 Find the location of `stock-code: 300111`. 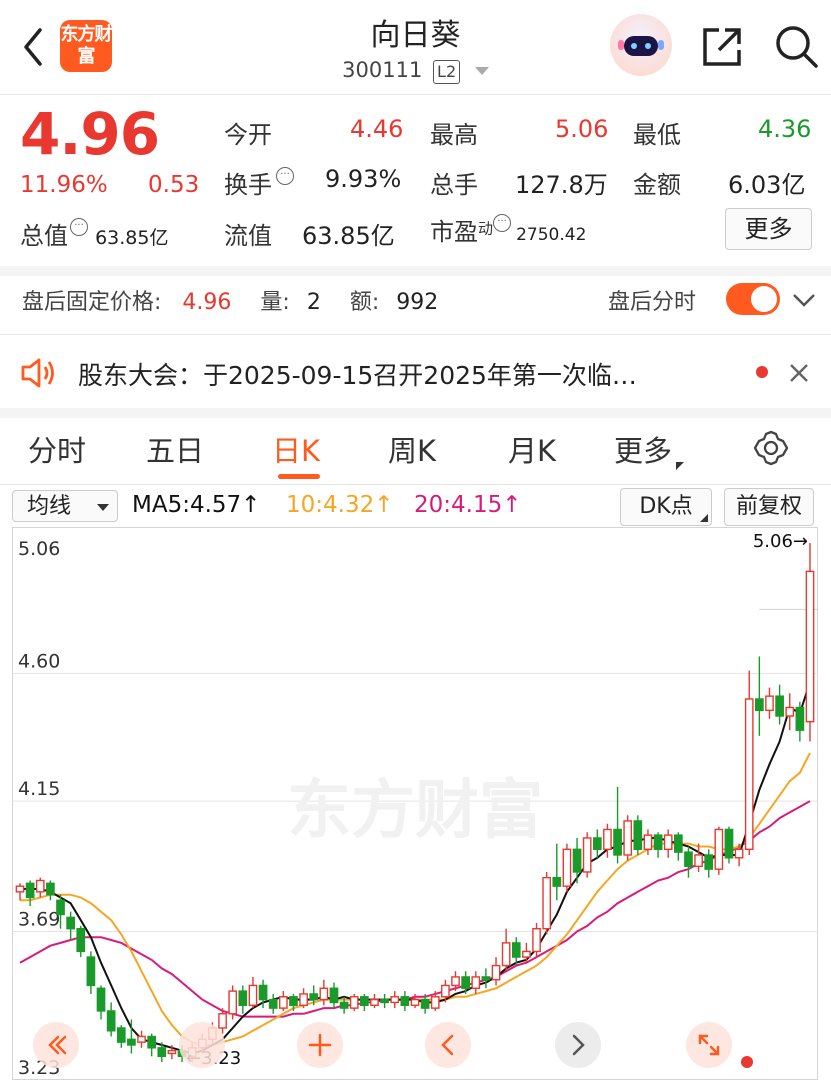

stock-code: 300111 is located at coordinates (382, 70).